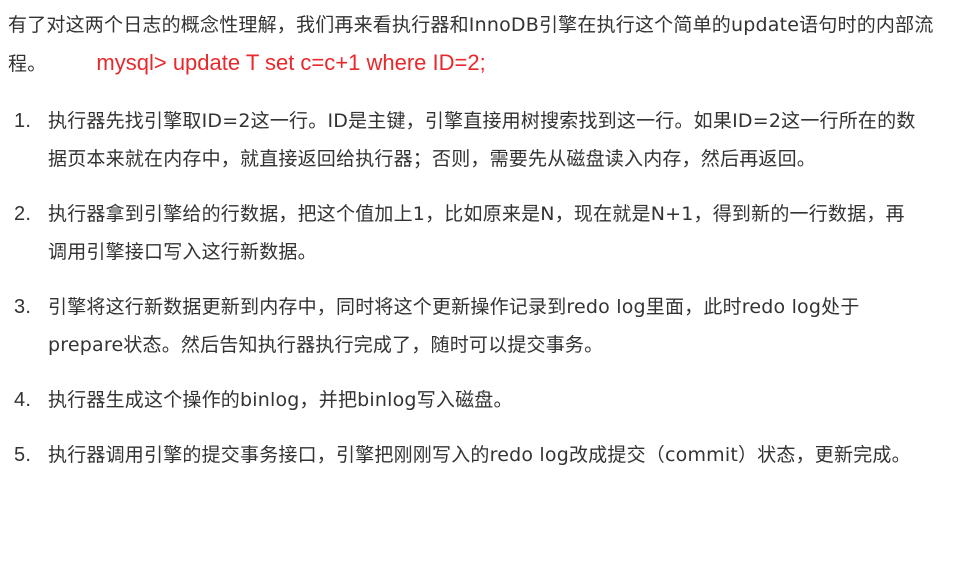 The width and height of the screenshot is (967, 573). I want to click on step-number: 4., so click(23, 400).